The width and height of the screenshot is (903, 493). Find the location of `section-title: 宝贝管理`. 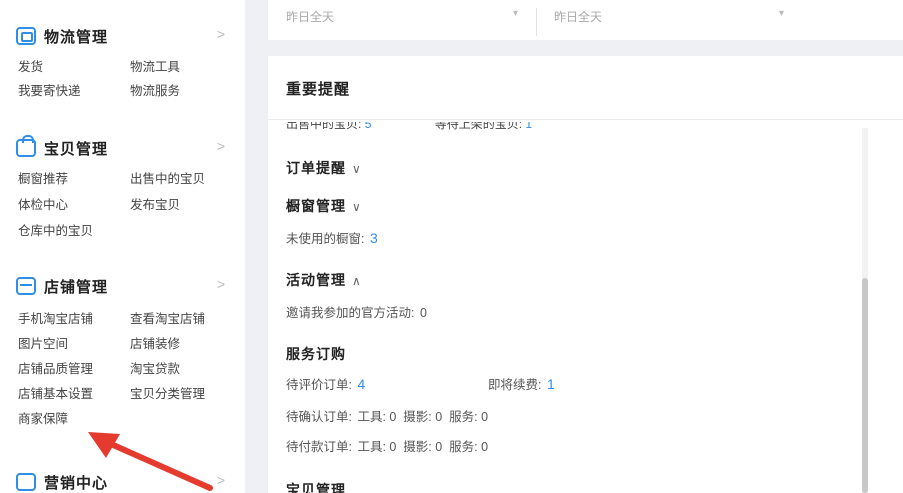

section-title: 宝贝管理 is located at coordinates (316, 487).